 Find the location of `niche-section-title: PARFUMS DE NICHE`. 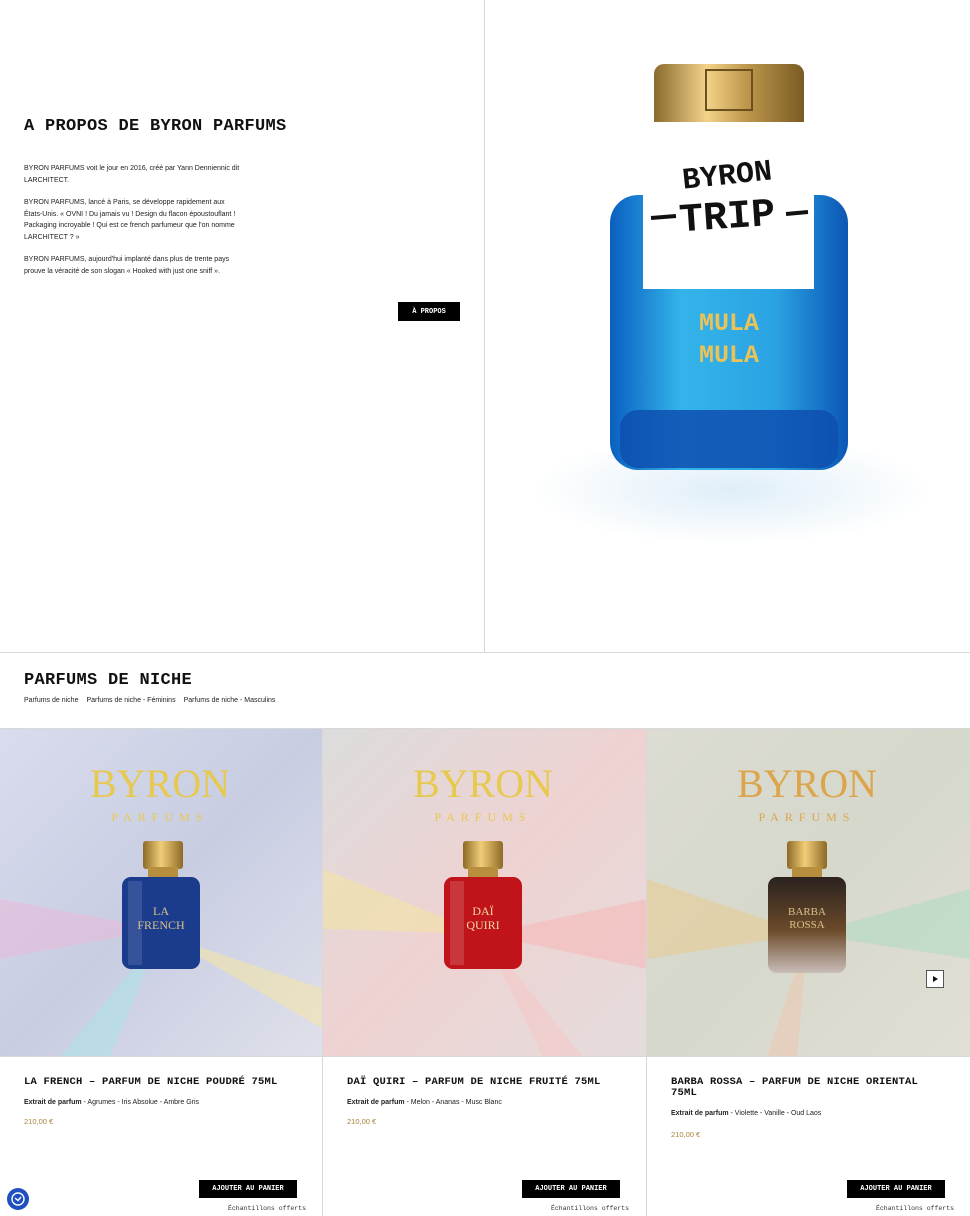

niche-section-title: PARFUMS DE NICHE is located at coordinates (108, 680).